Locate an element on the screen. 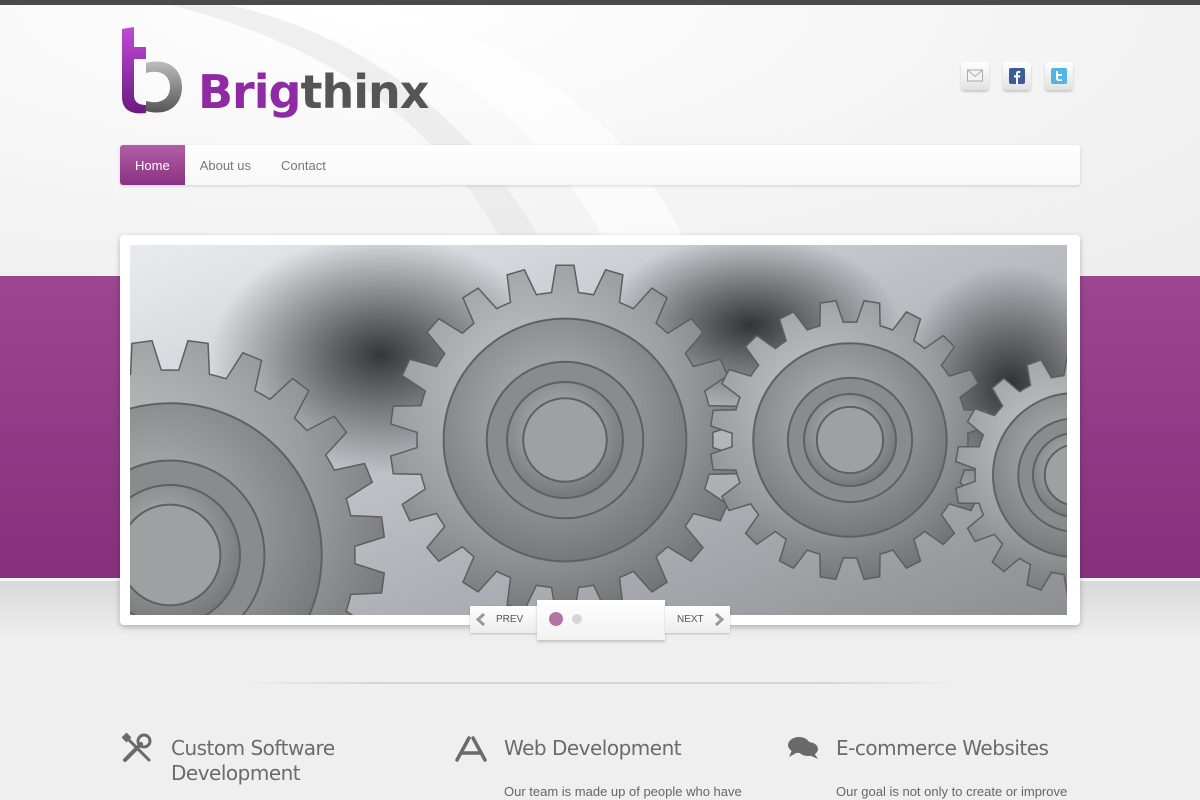 This screenshot has height=800, width=1200. slider-controls: PREV NEXT is located at coordinates (600, 621).